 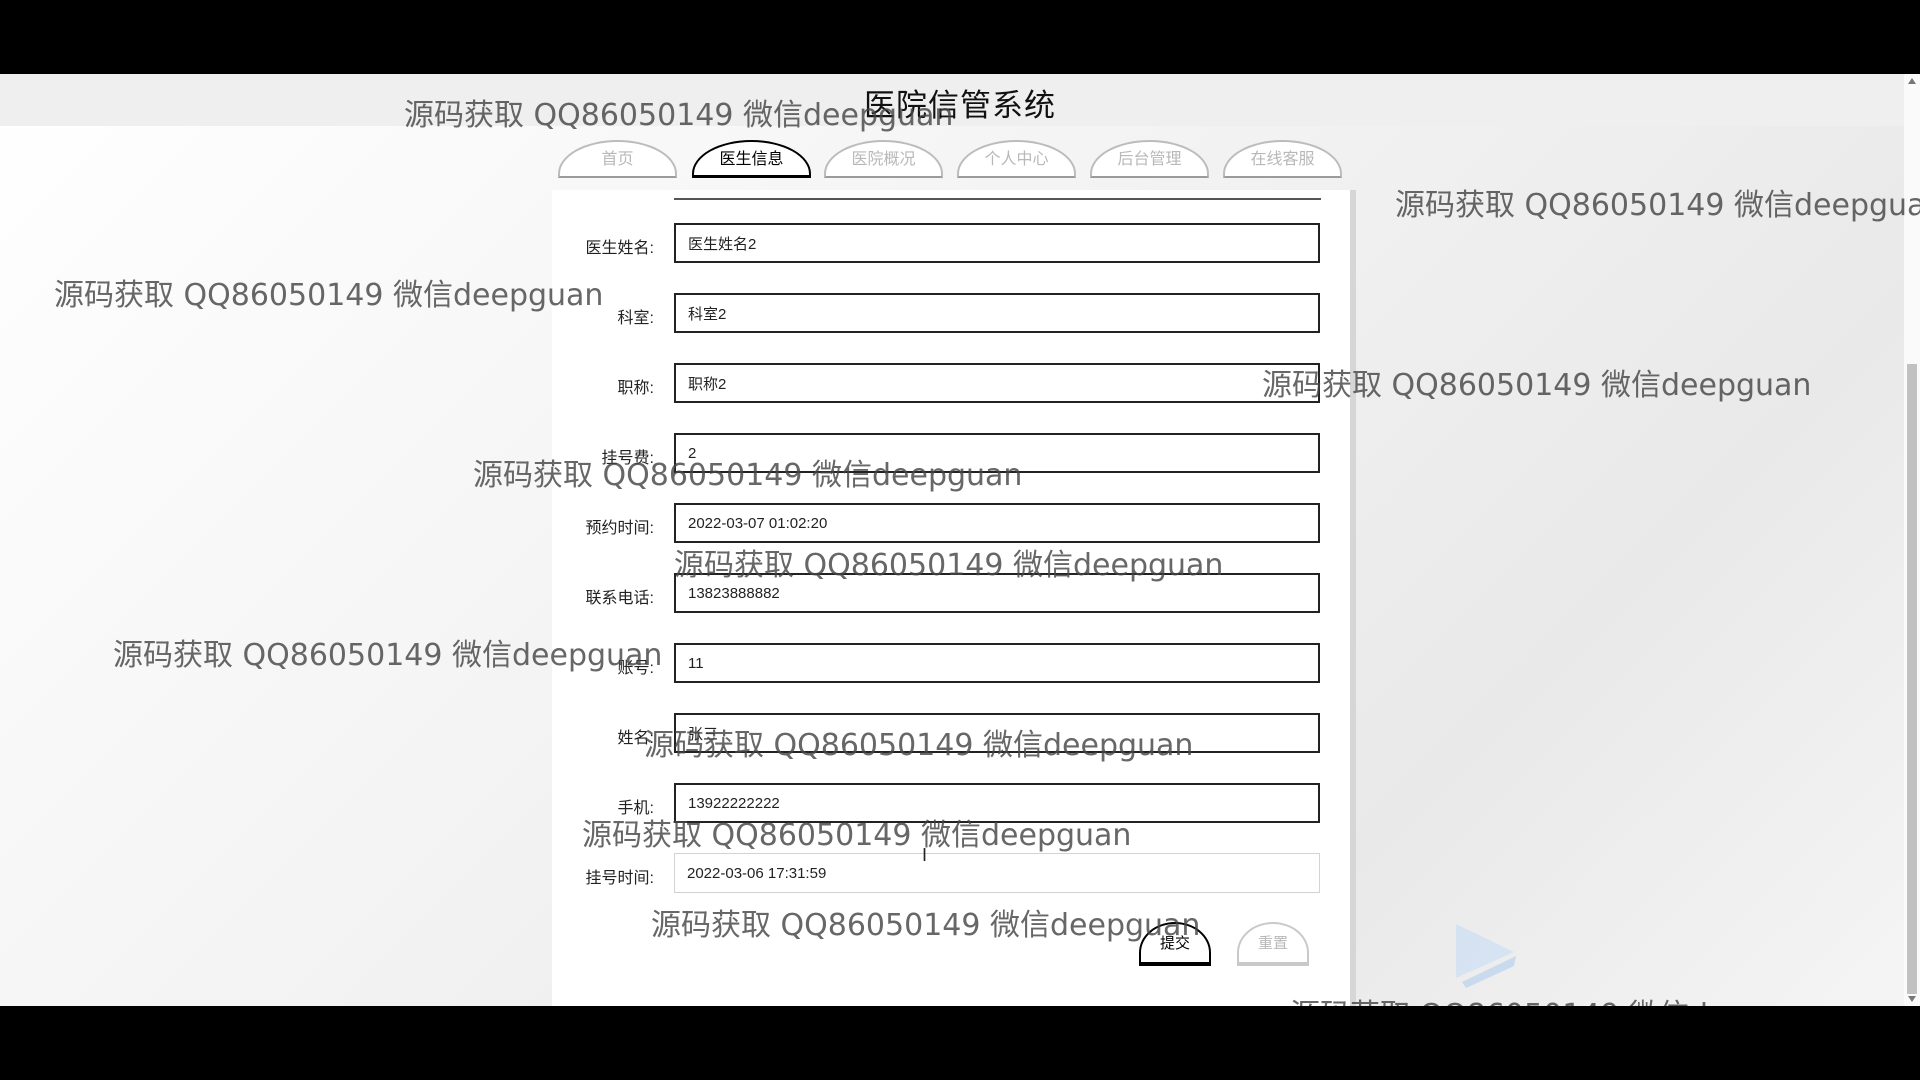 I want to click on form-row-title: 职称:, so click(x=937, y=384).